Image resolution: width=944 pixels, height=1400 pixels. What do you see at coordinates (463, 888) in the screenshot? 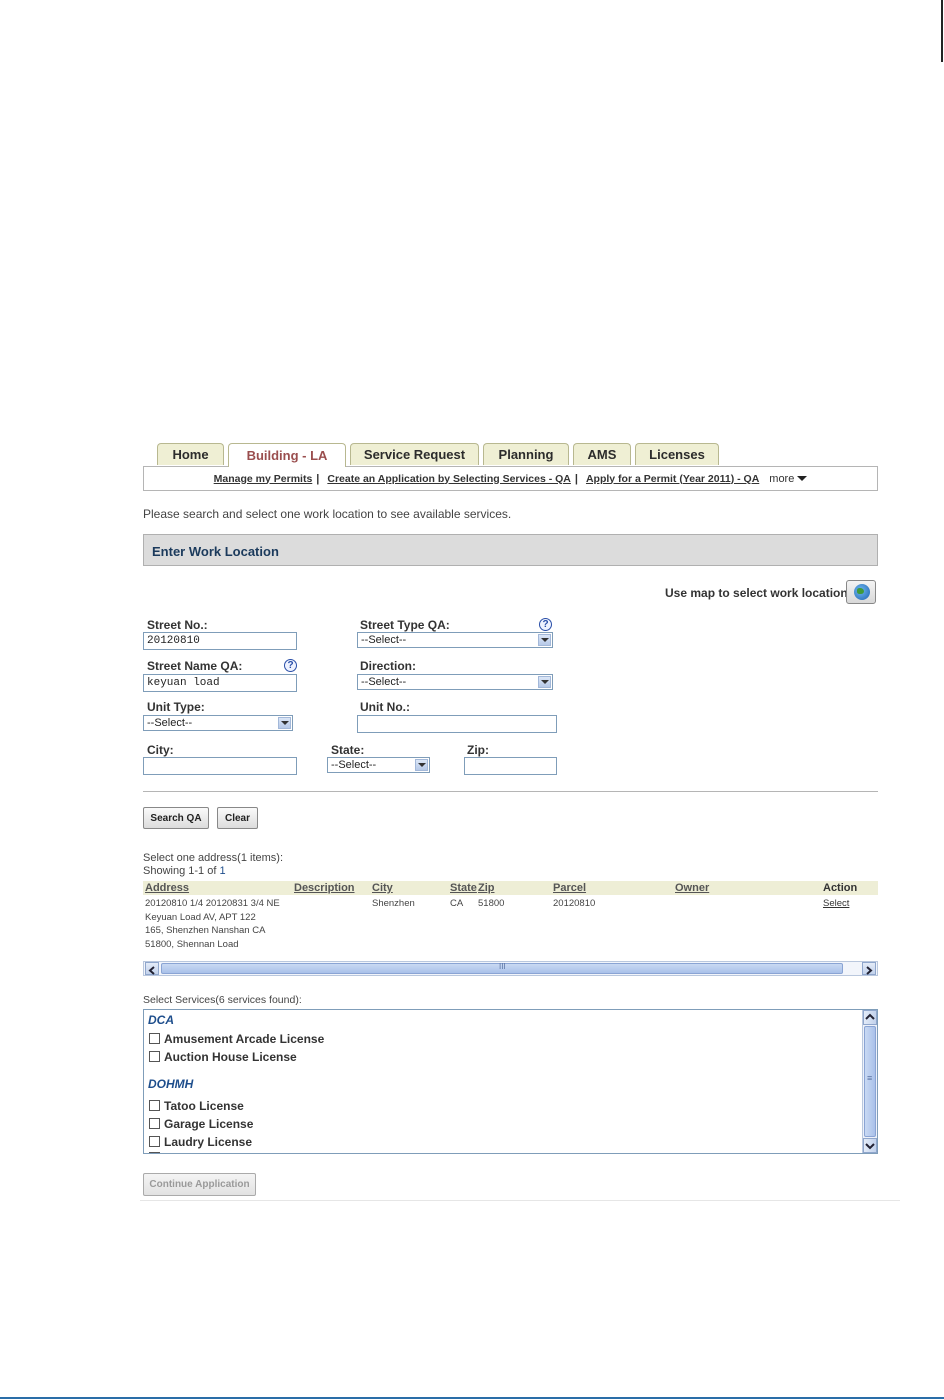
I see `col-state: State` at bounding box center [463, 888].